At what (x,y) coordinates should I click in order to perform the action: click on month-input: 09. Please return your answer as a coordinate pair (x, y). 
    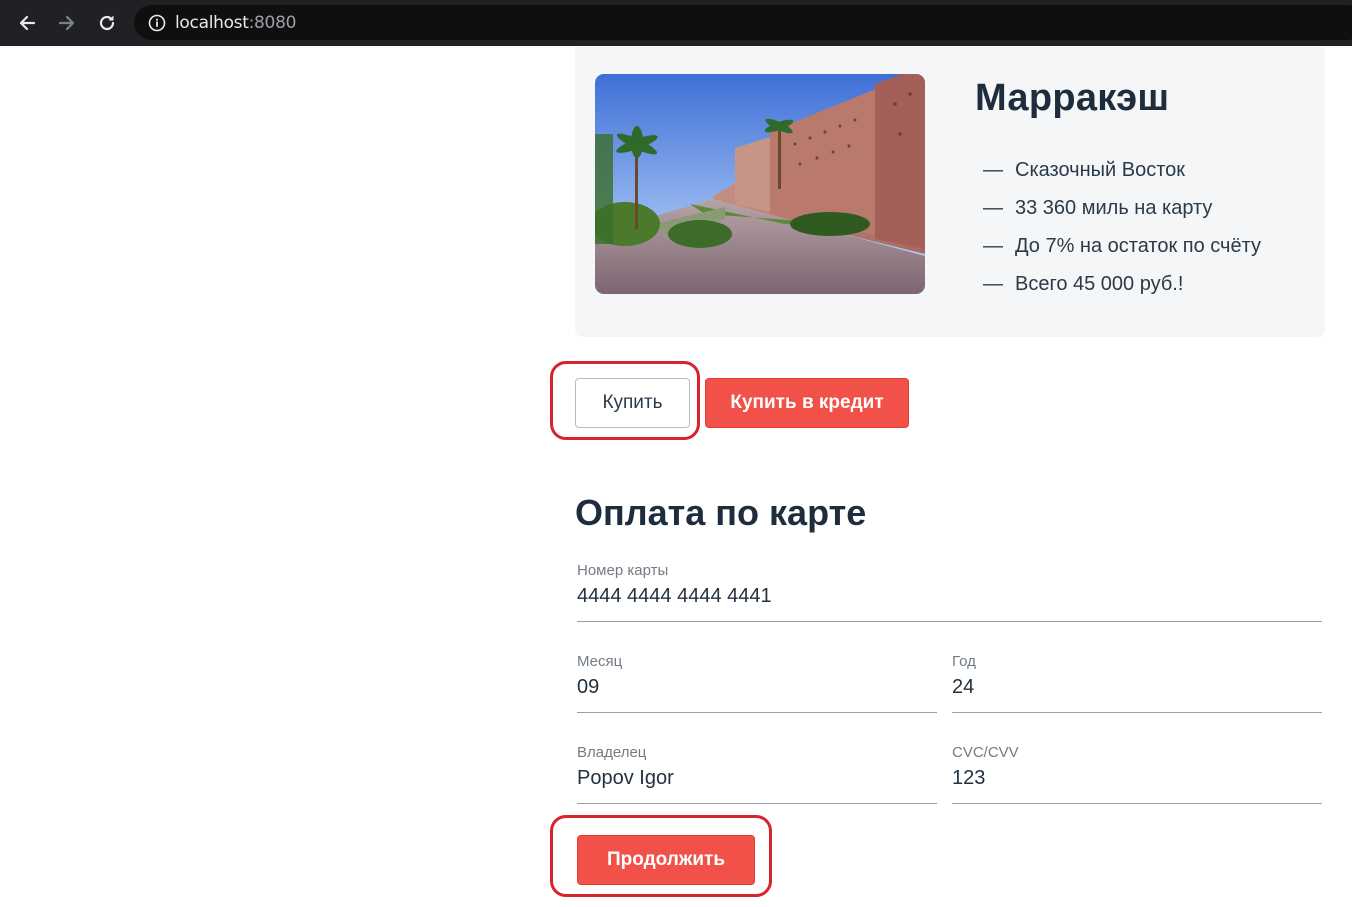
    Looking at the image, I should click on (757, 688).